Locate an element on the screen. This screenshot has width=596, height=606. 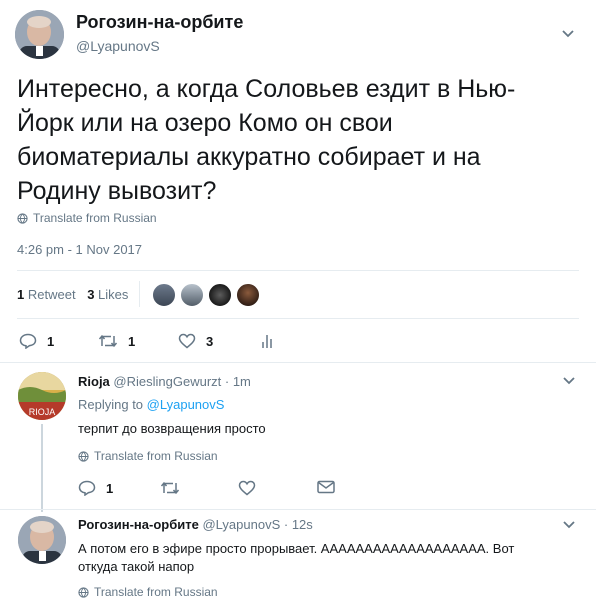
reply-display-name: Rioja is located at coordinates (94, 381).